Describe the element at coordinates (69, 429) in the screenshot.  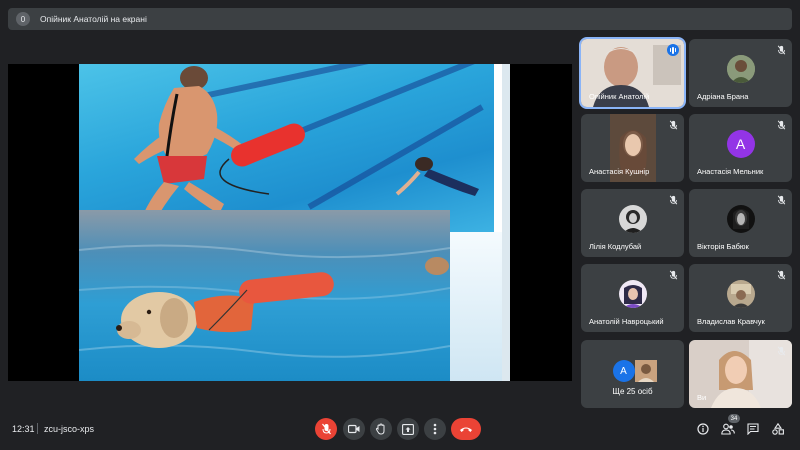
I see `meeting-code: zcu-jsco-xps` at that location.